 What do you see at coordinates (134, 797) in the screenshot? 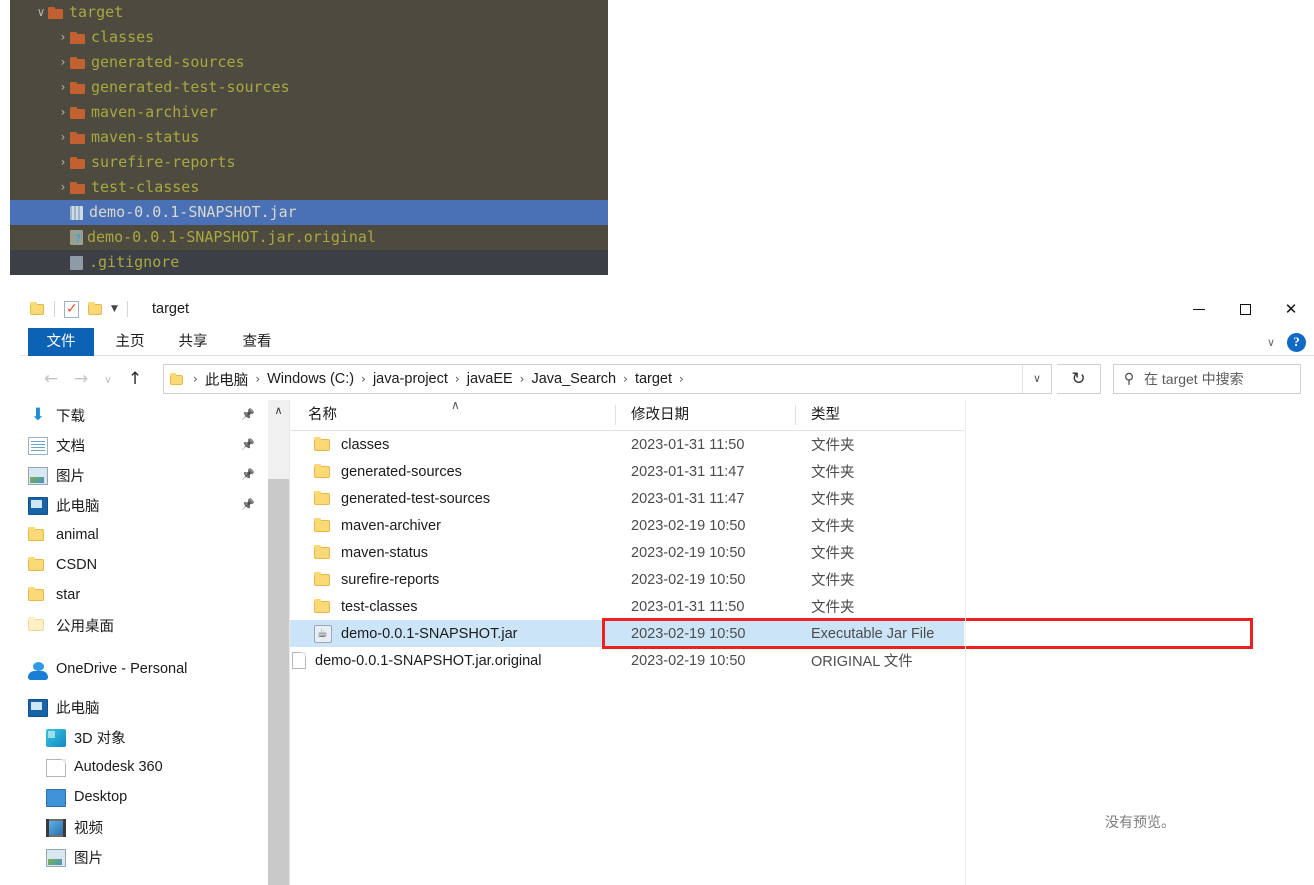
I see `nav-item: Desktop` at bounding box center [134, 797].